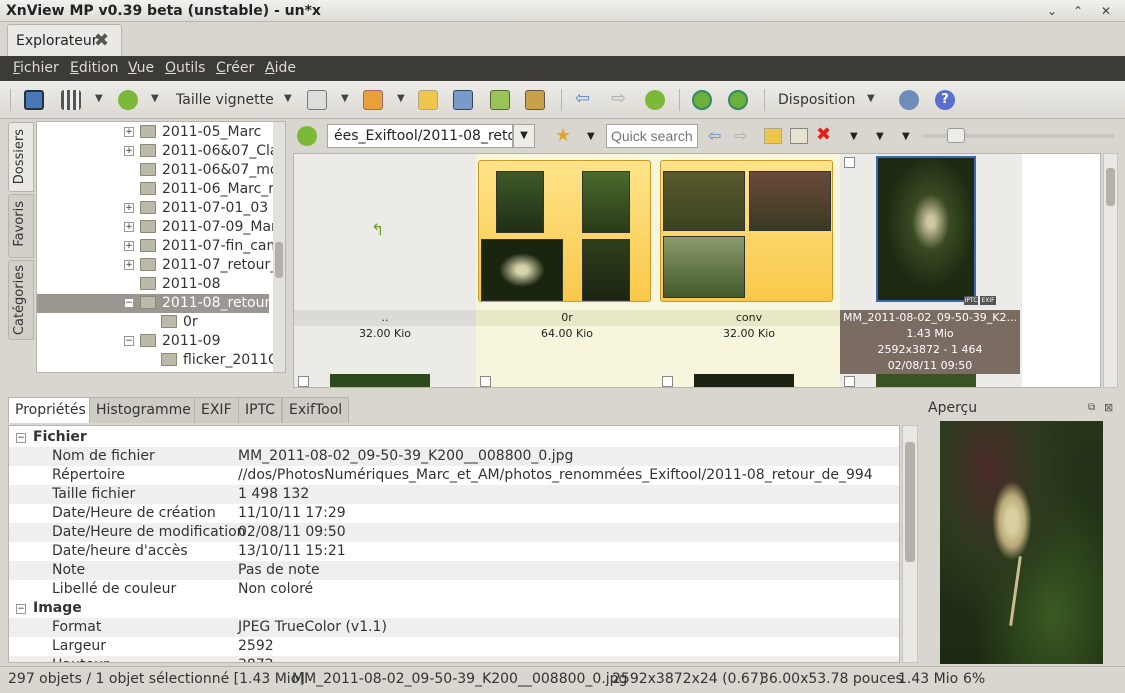 This screenshot has width=1125, height=693. Describe the element at coordinates (823, 134) in the screenshot. I see `delete-icon: ✖` at that location.